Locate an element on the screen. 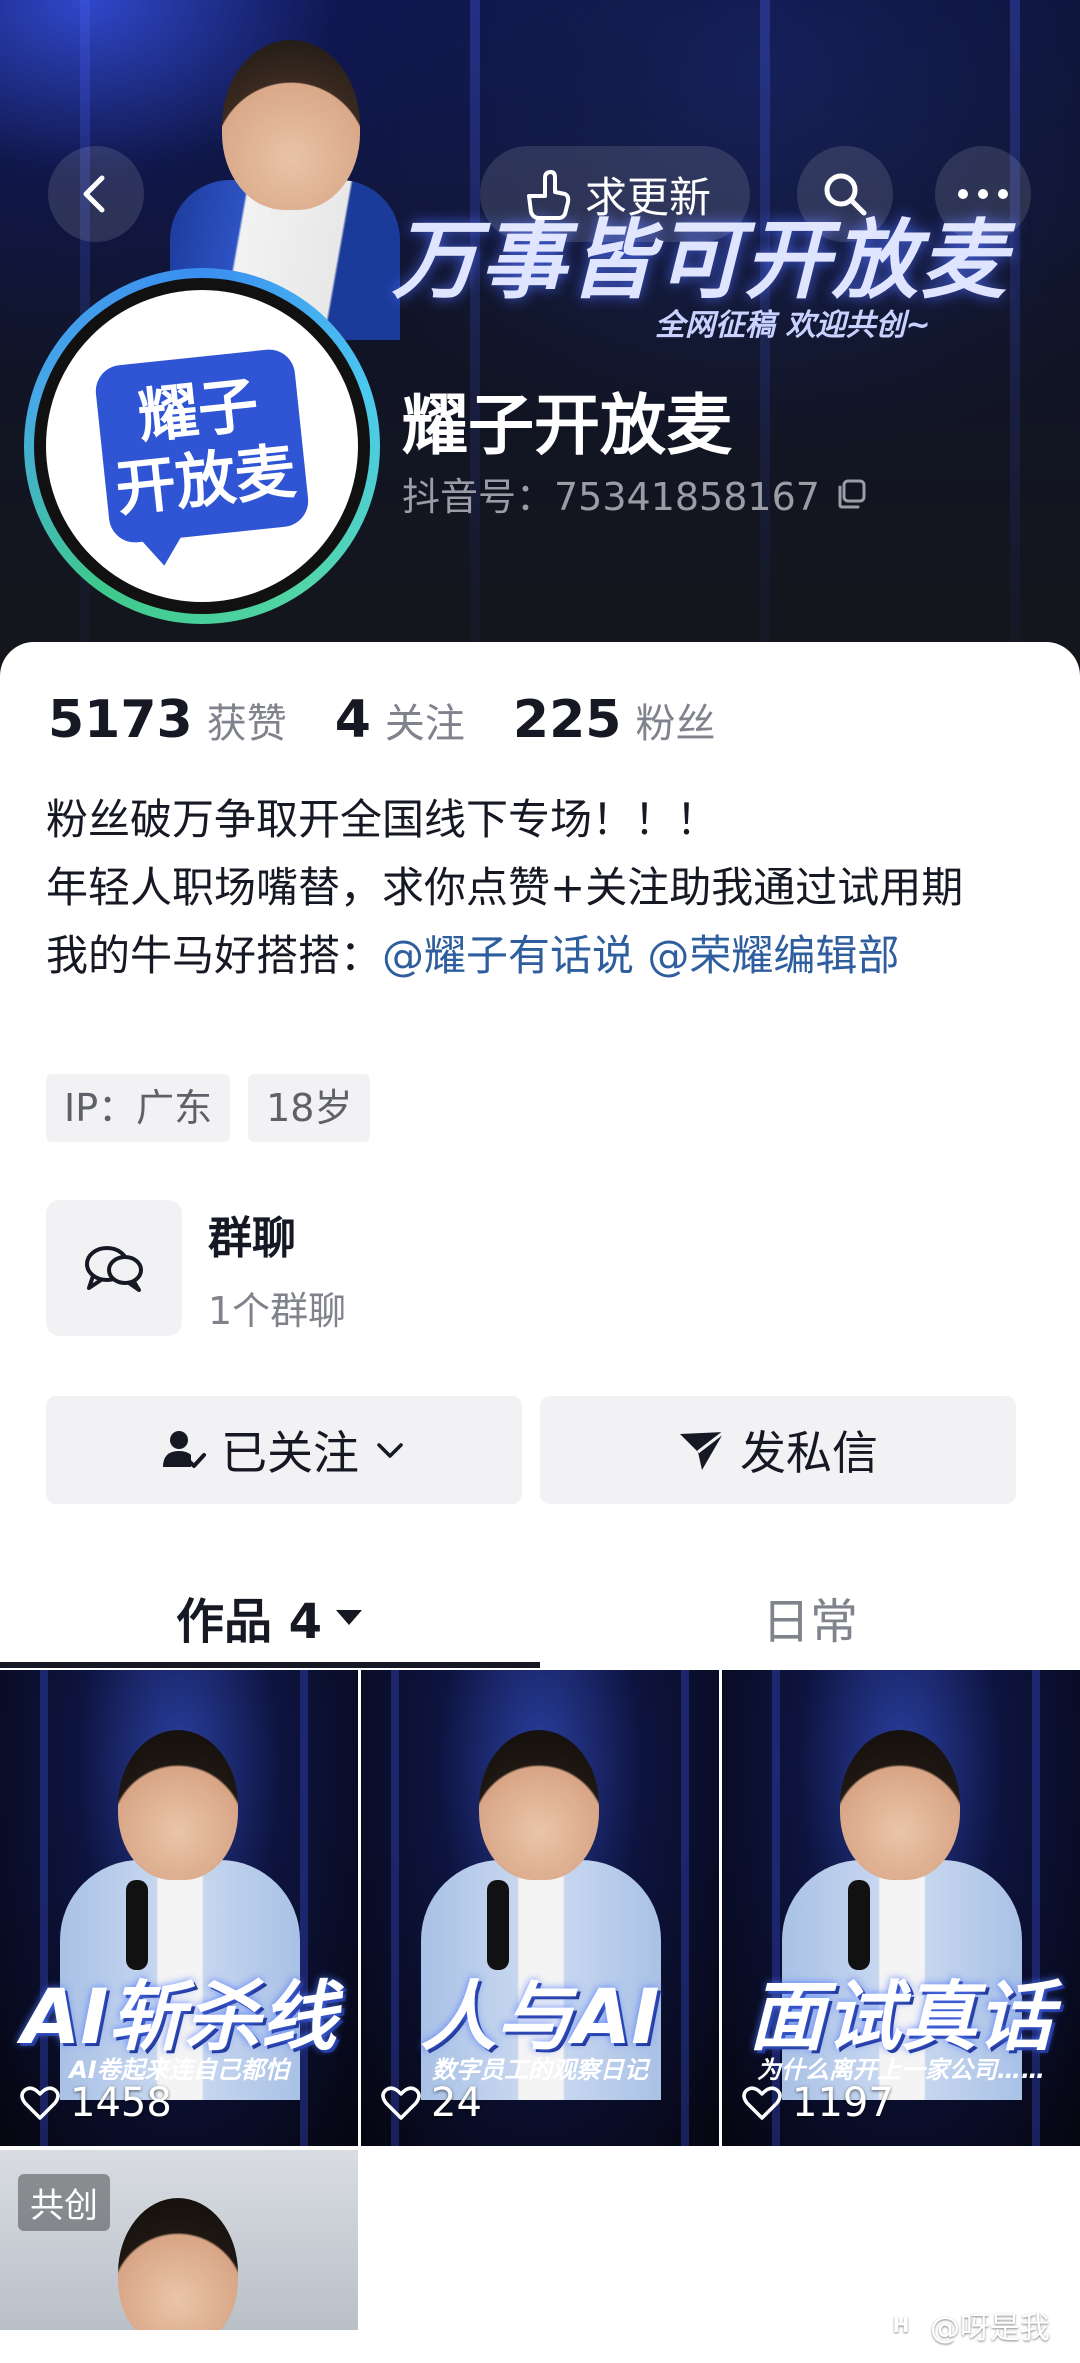  douyin-id: 抖音号：75341858167 is located at coordinates (635, 493).